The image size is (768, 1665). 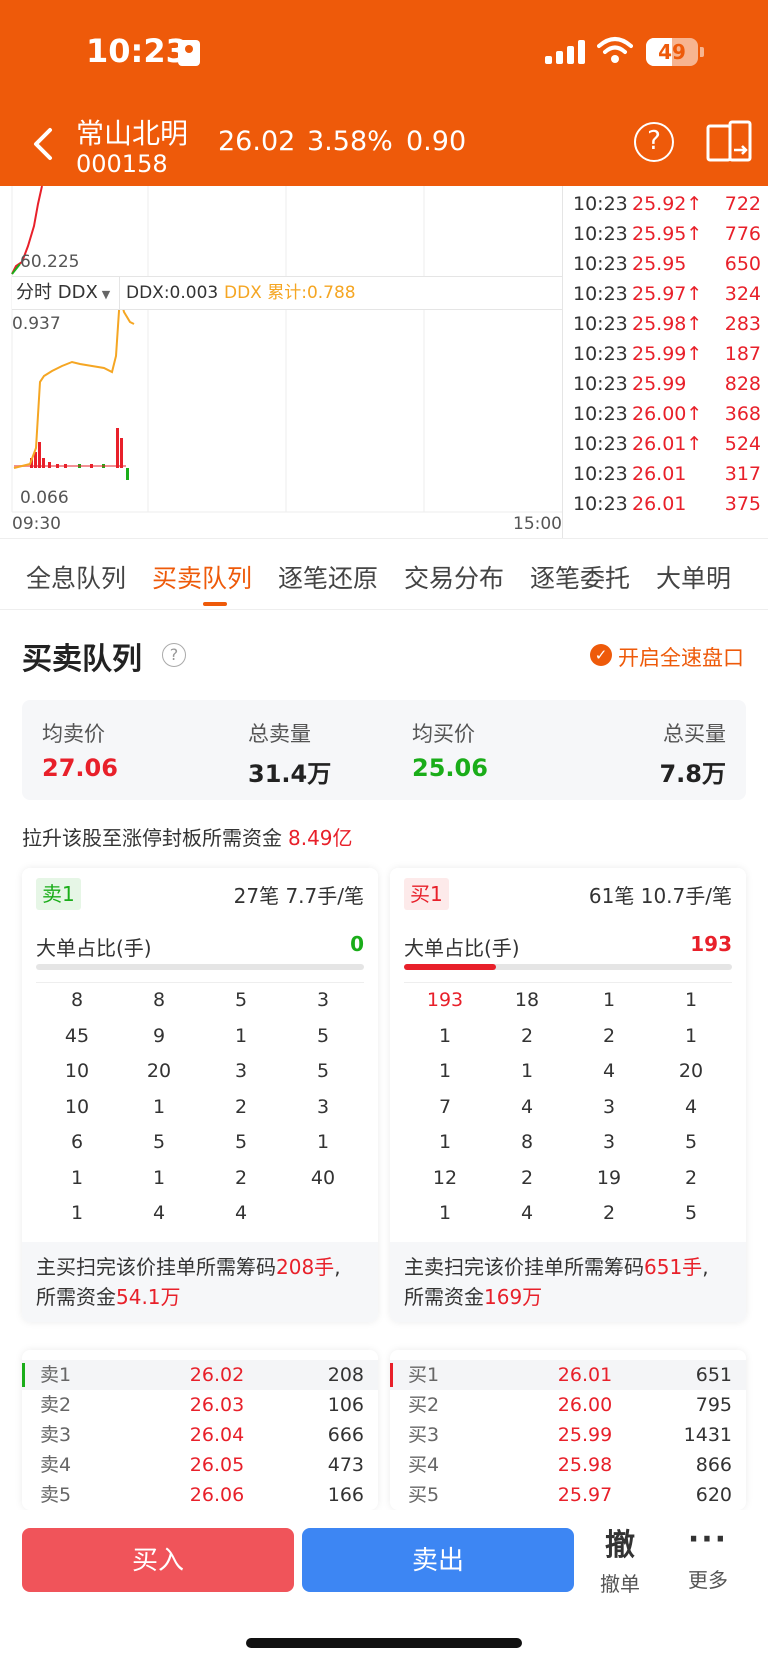 What do you see at coordinates (23, 1375) in the screenshot?
I see `level-marker` at bounding box center [23, 1375].